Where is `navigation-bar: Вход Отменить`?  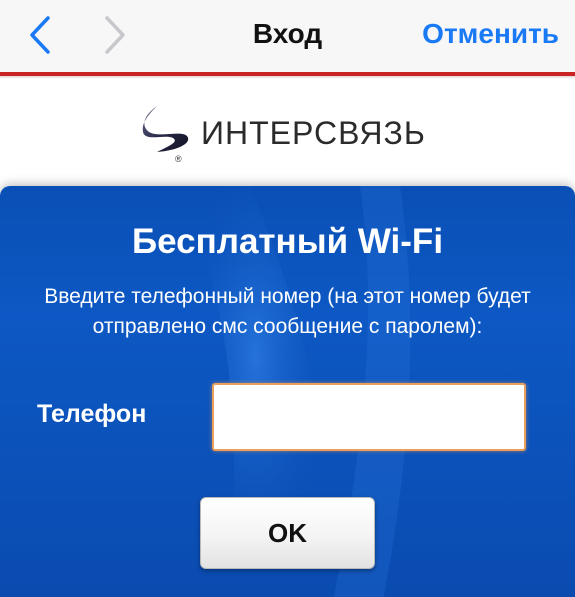
navigation-bar: Вход Отменить is located at coordinates (287, 36).